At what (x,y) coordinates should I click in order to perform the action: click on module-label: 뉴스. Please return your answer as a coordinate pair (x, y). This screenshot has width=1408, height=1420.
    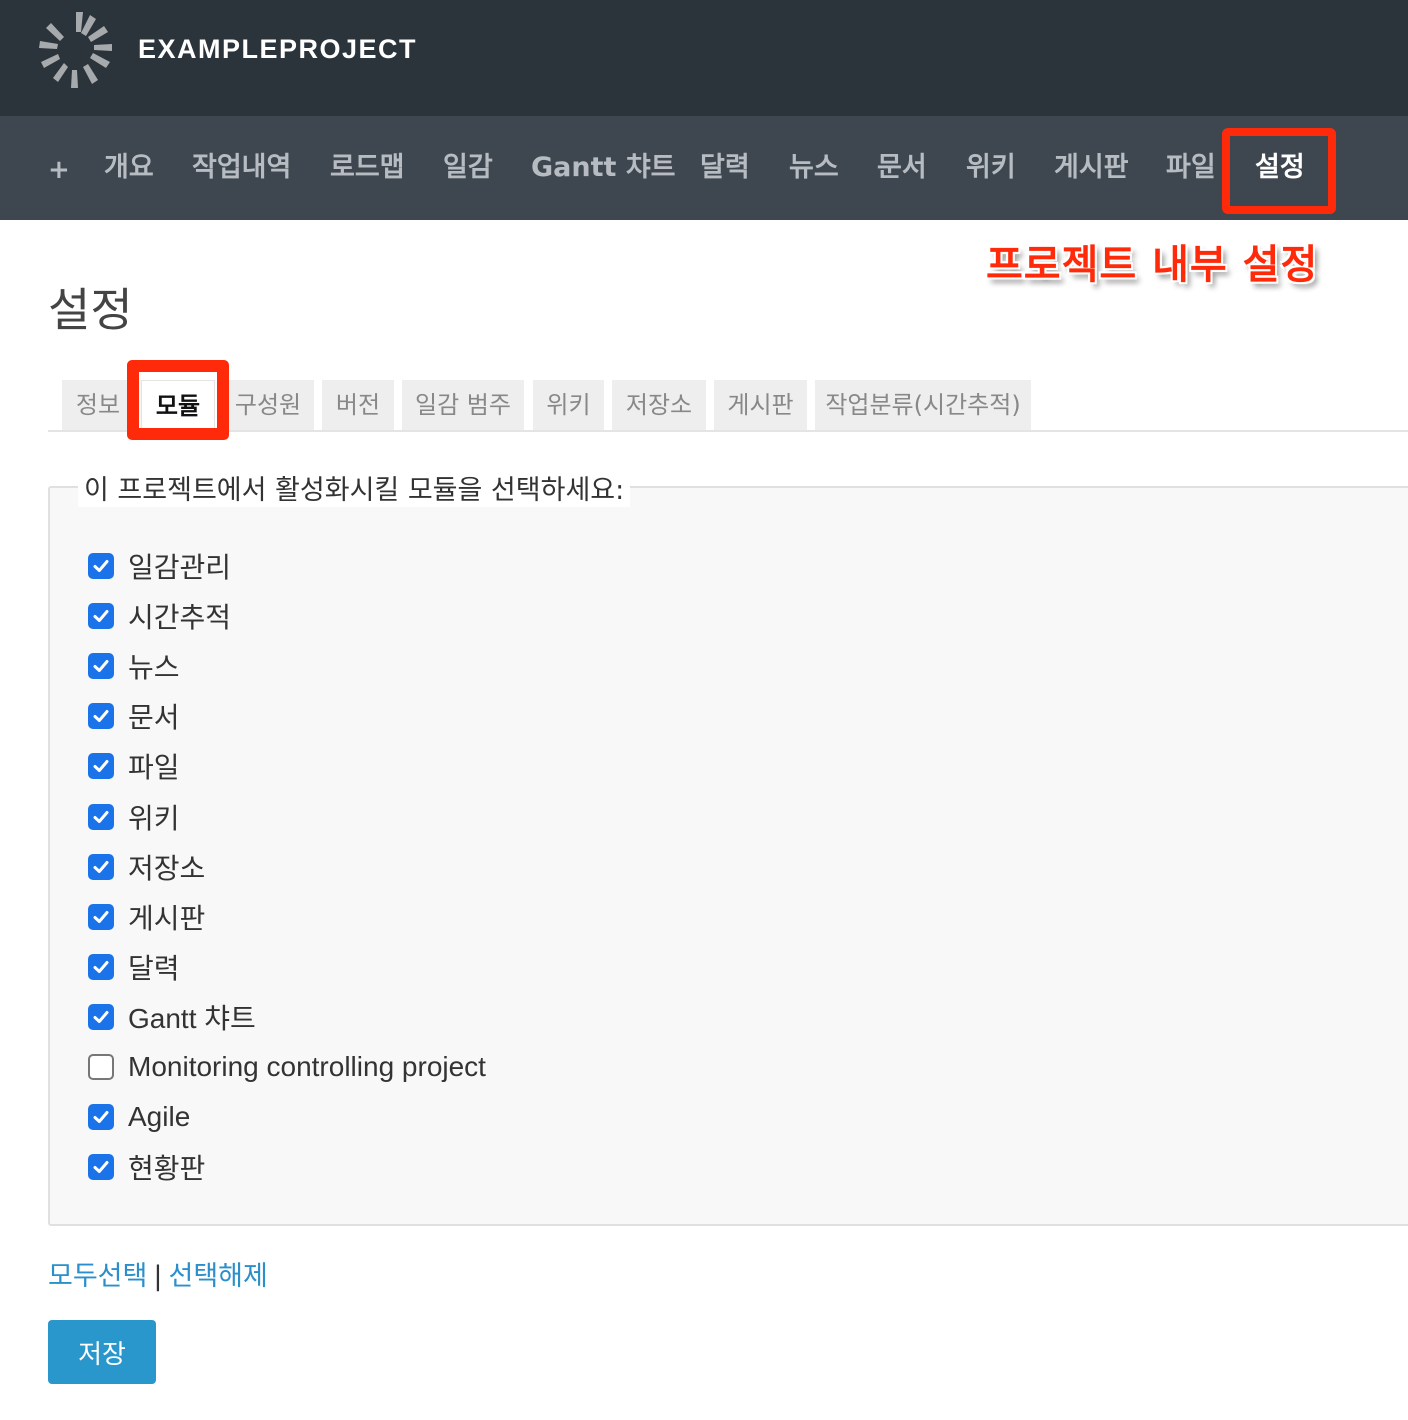
    Looking at the image, I should click on (154, 666).